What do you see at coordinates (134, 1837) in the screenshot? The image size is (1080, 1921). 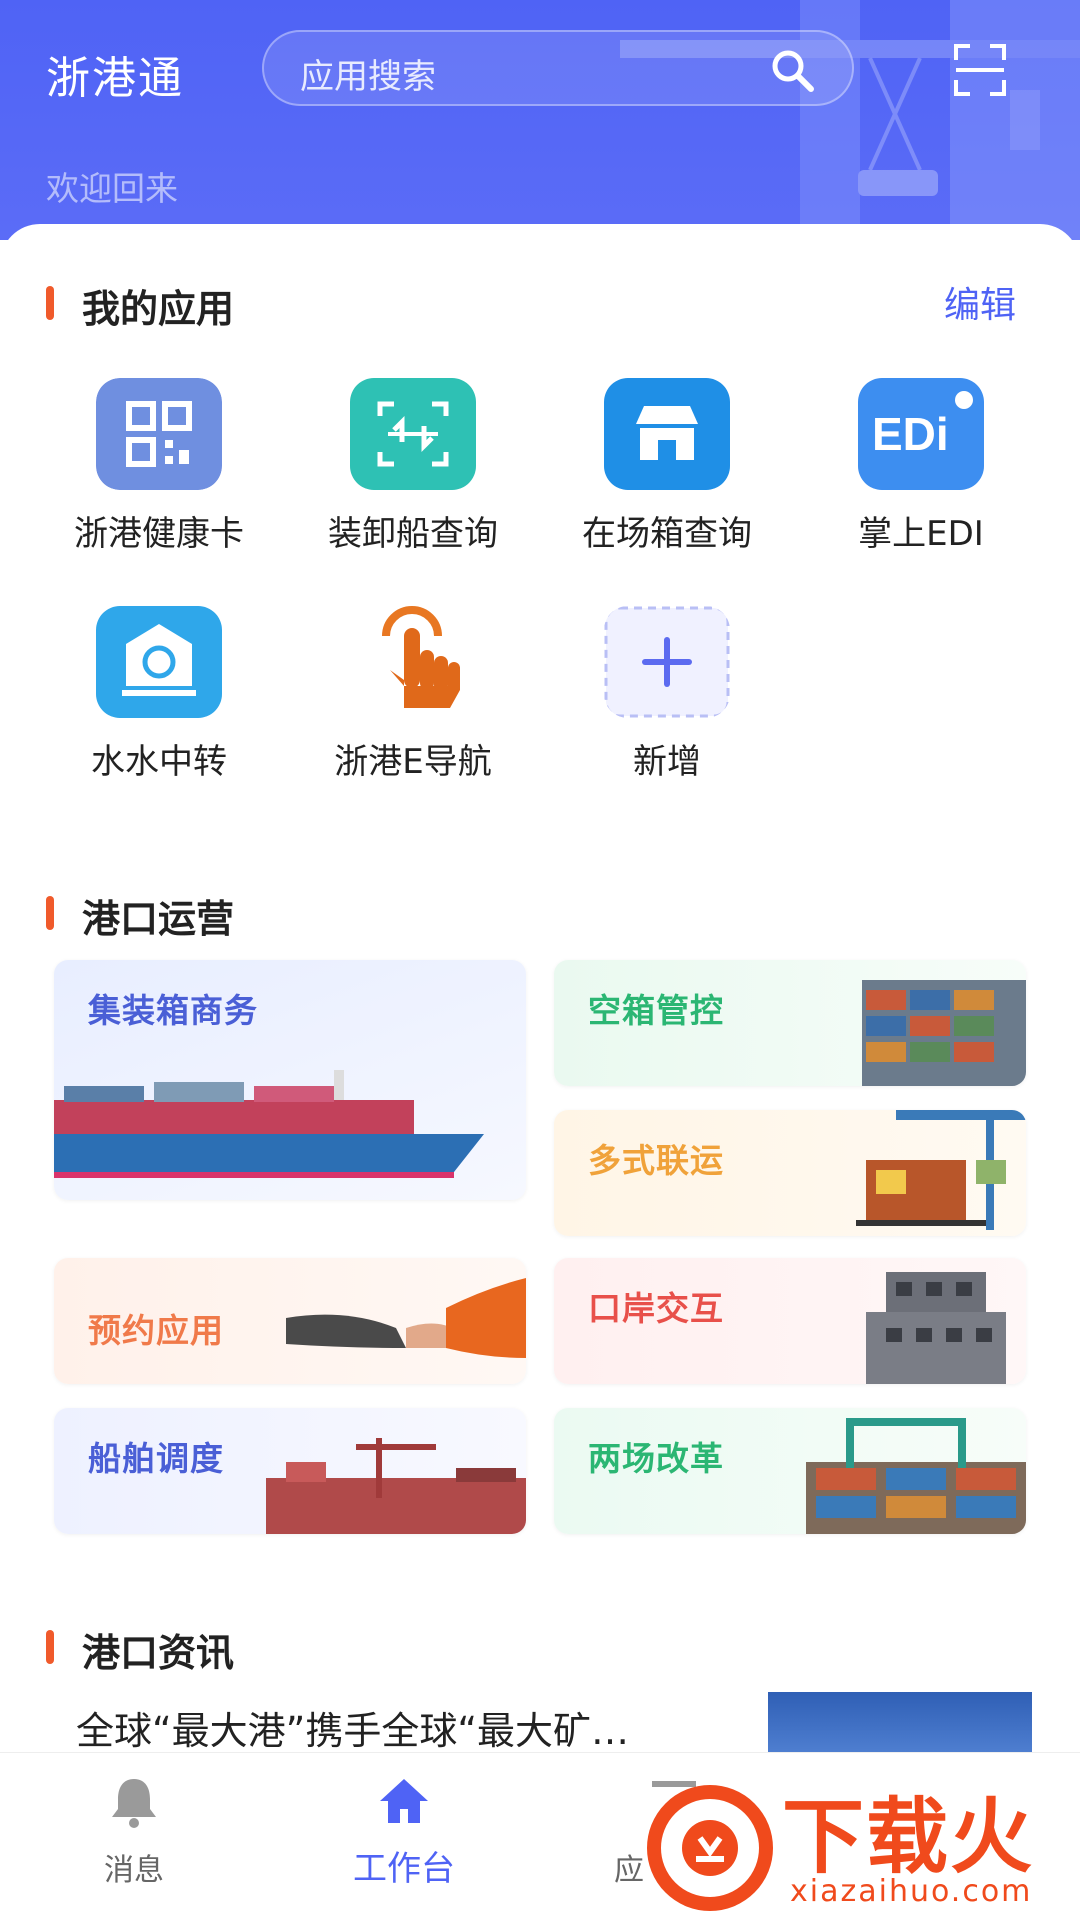 I see `tab-messages: 消息` at bounding box center [134, 1837].